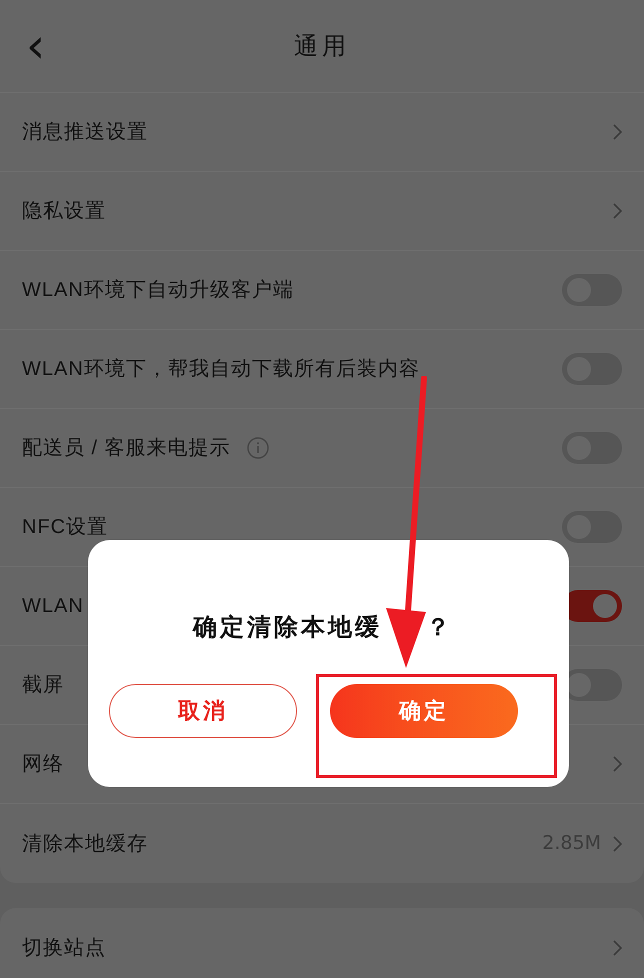  Describe the element at coordinates (322, 211) in the screenshot. I see `settings-row: 隐私设置` at that location.